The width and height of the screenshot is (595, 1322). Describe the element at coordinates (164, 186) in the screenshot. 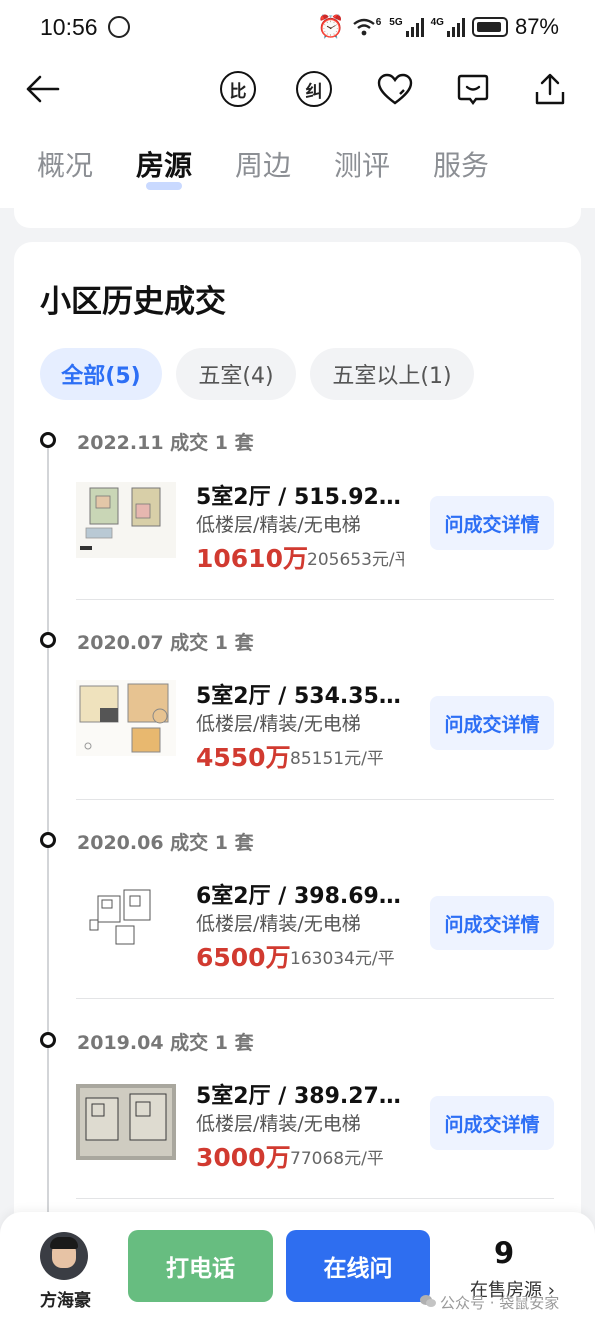

I see `active-tab-indicator` at that location.